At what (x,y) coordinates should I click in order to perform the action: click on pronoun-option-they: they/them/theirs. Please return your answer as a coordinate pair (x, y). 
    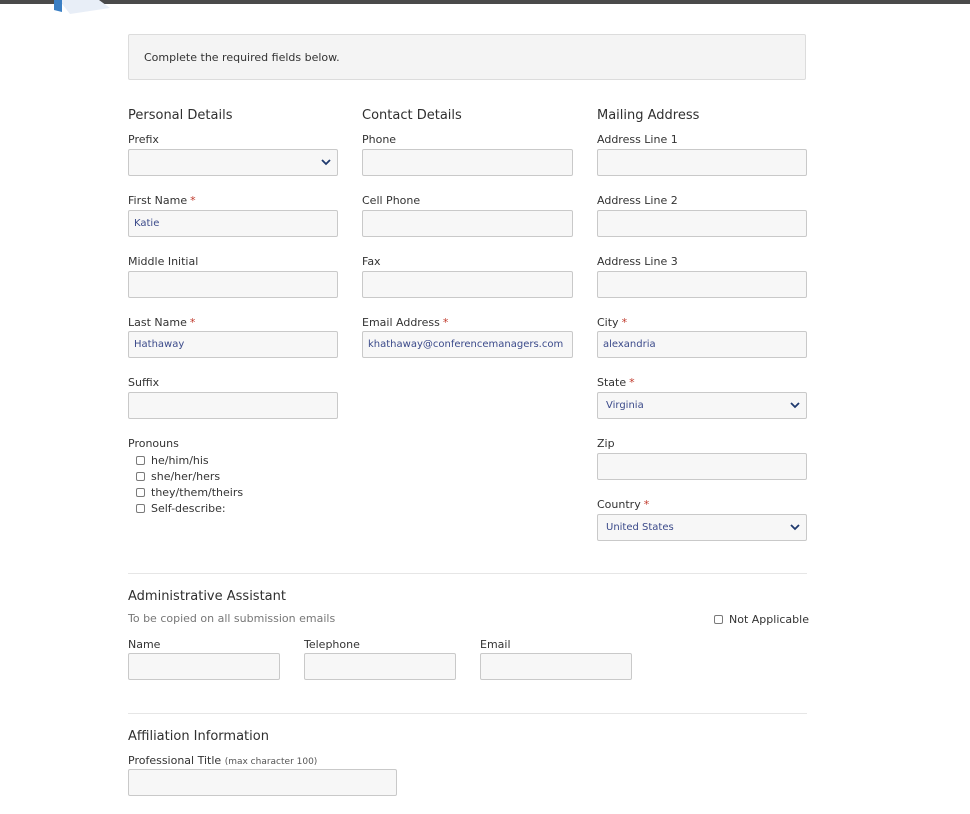
    Looking at the image, I should click on (189, 492).